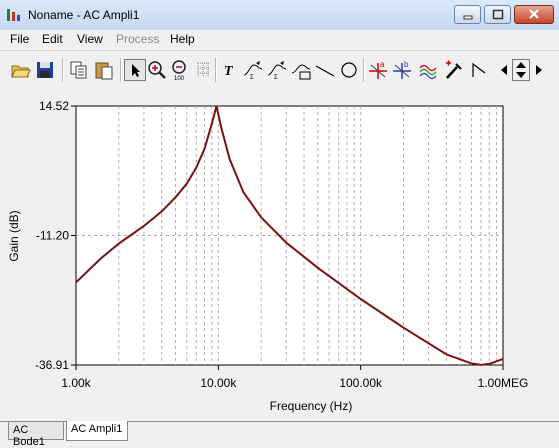 This screenshot has height=448, width=559. I want to click on zoom-100-button: 100, so click(181, 70).